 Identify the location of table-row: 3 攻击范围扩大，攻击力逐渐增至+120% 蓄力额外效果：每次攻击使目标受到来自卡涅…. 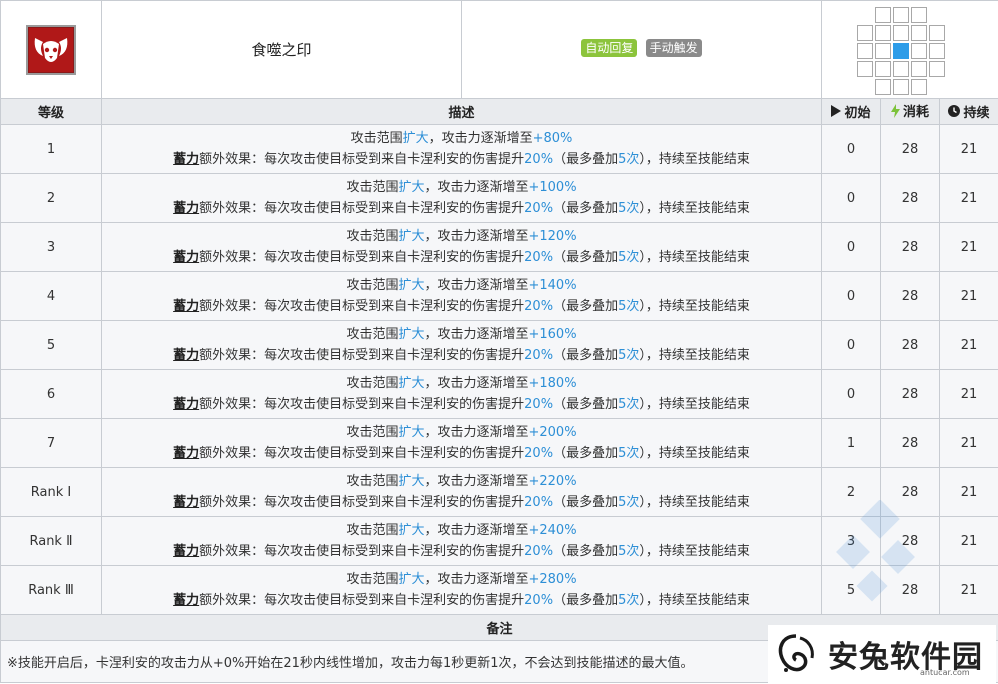
(499, 247).